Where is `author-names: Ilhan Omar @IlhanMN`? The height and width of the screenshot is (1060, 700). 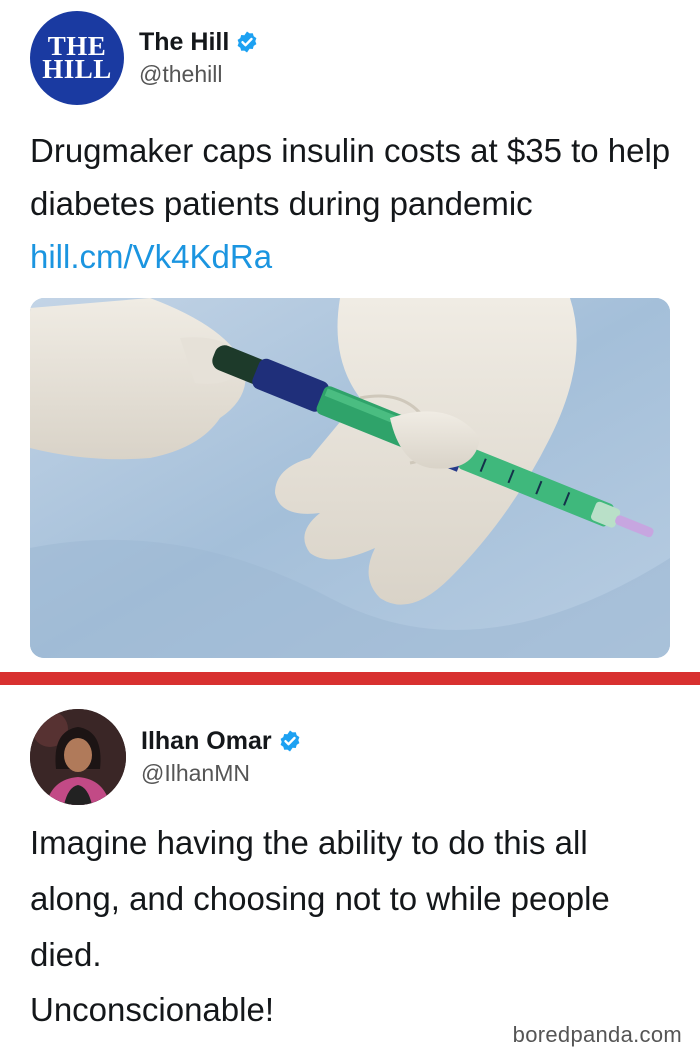 author-names: Ilhan Omar @IlhanMN is located at coordinates (221, 757).